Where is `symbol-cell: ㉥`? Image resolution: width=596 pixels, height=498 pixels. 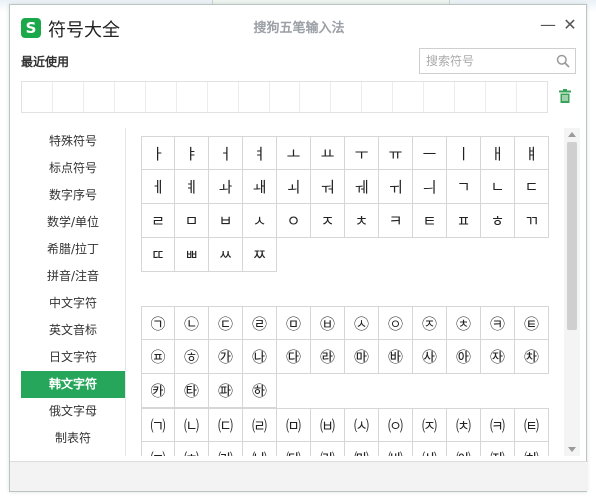
symbol-cell: ㉥ is located at coordinates (328, 323).